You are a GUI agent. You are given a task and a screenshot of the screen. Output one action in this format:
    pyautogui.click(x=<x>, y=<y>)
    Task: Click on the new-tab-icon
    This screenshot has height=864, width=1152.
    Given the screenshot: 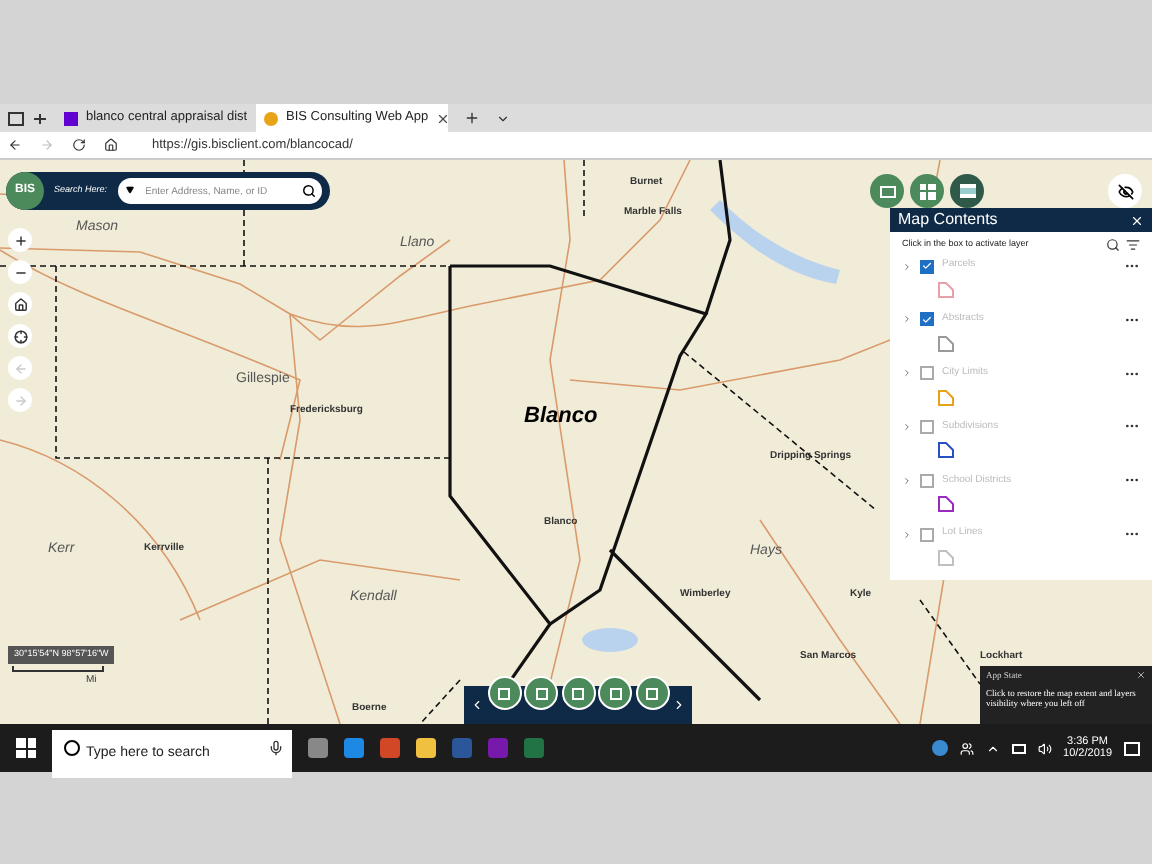 What is the action you would take?
    pyautogui.click(x=472, y=118)
    